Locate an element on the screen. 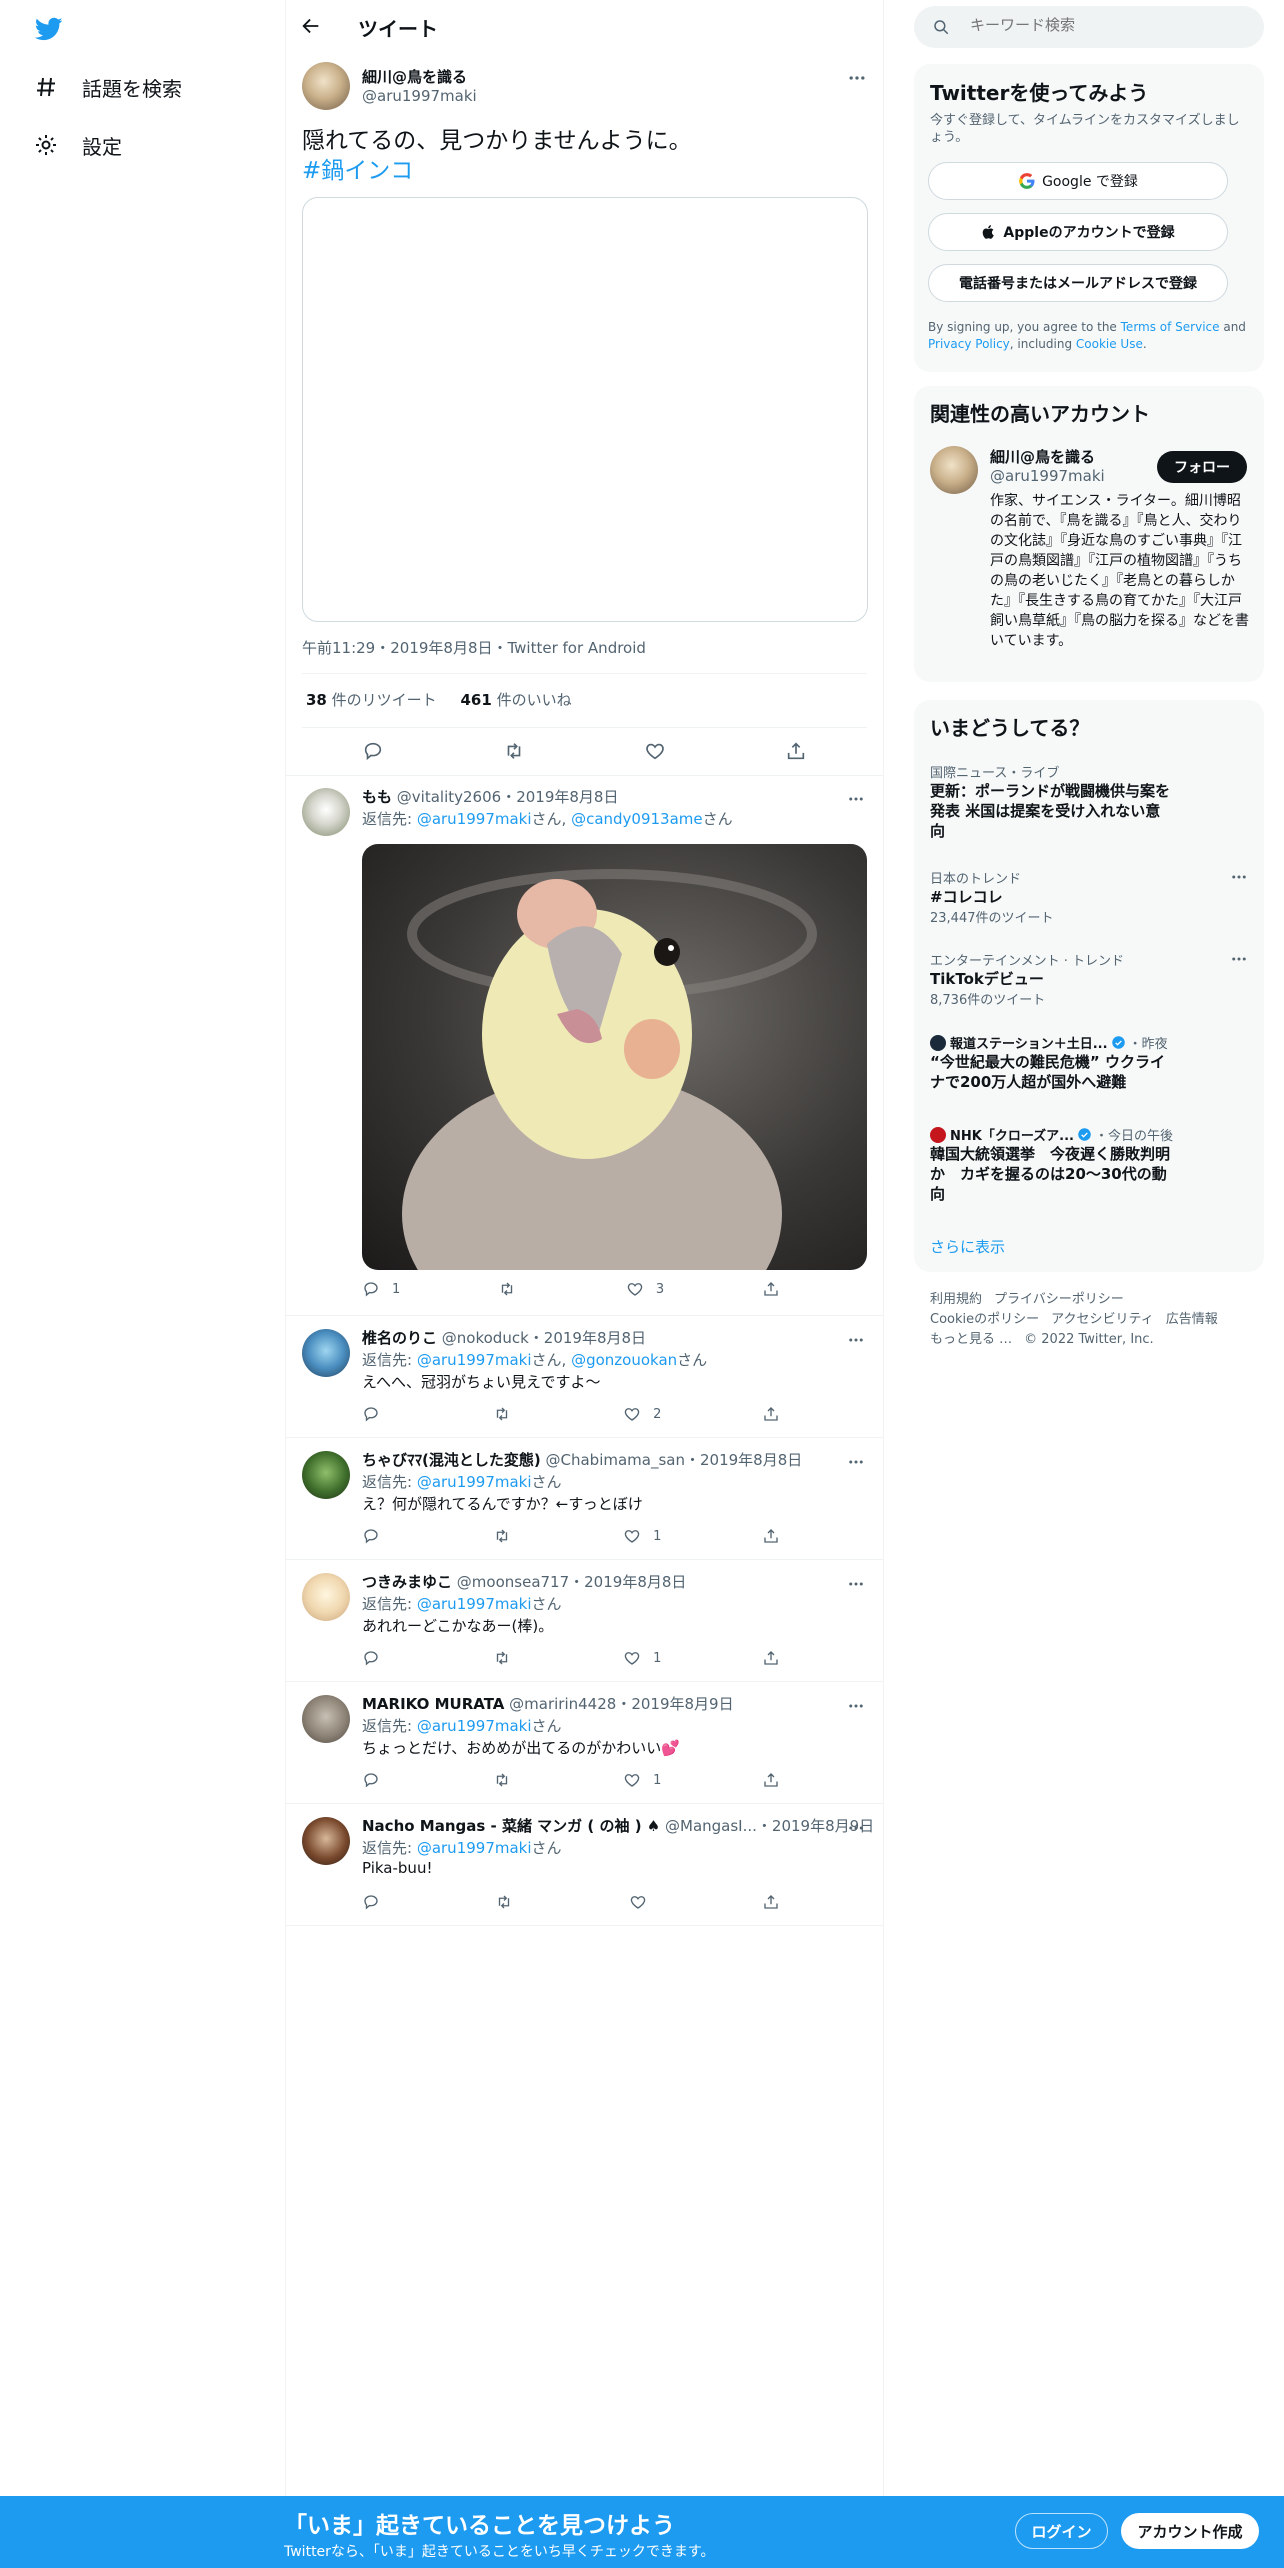 Image resolution: width=1284 pixels, height=2568 pixels. like-button: 2 is located at coordinates (642, 1414).